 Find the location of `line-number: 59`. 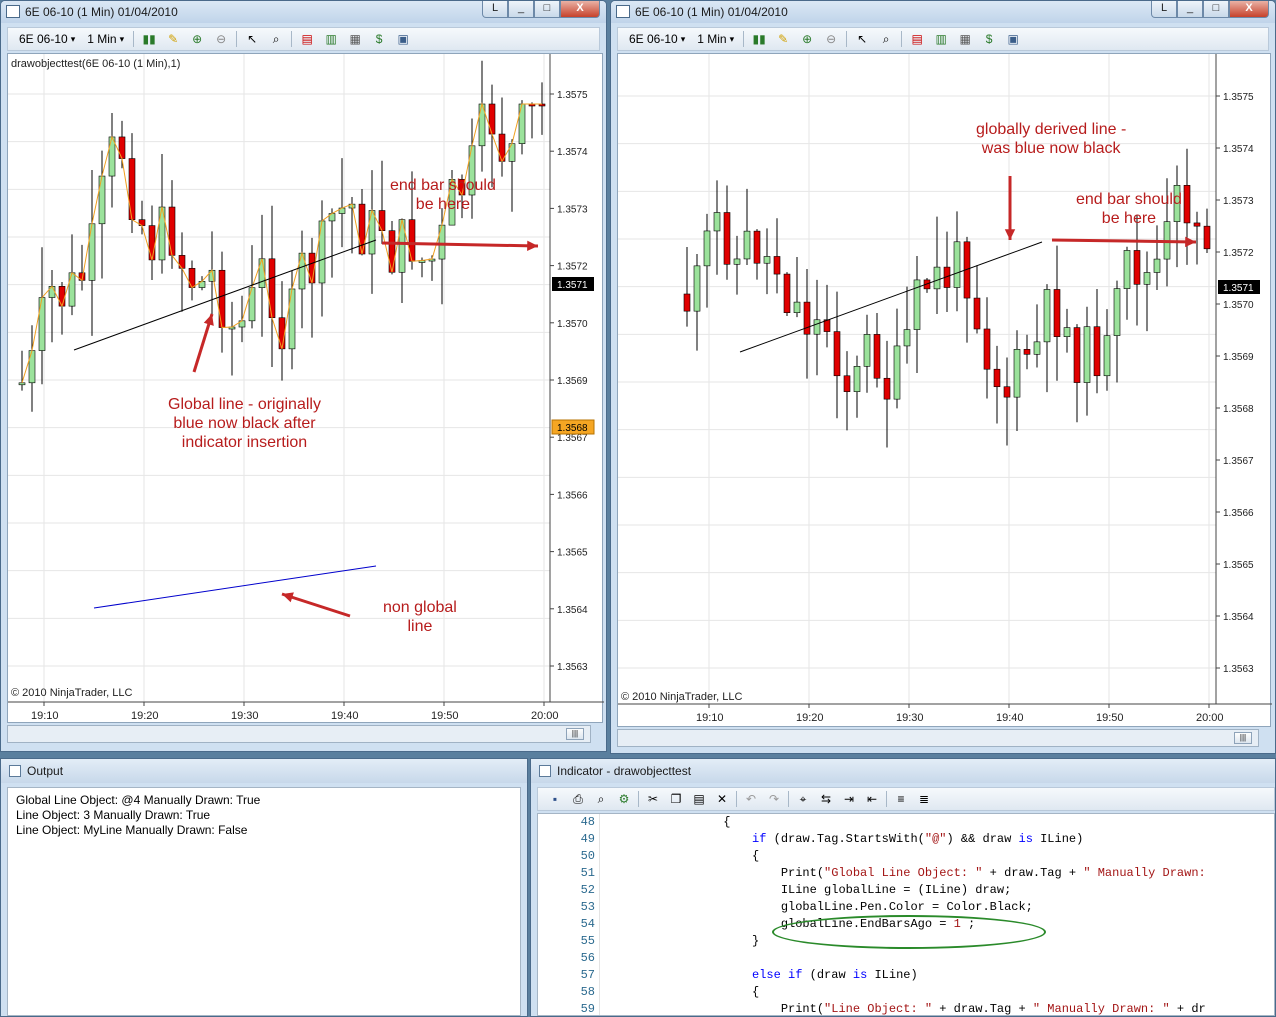

line-number: 59 is located at coordinates (587, 1009).